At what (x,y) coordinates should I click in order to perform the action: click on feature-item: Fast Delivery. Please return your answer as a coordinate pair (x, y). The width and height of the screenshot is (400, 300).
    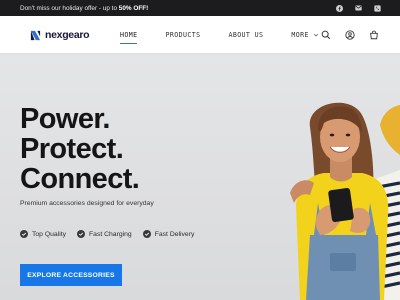
    Looking at the image, I should click on (168, 234).